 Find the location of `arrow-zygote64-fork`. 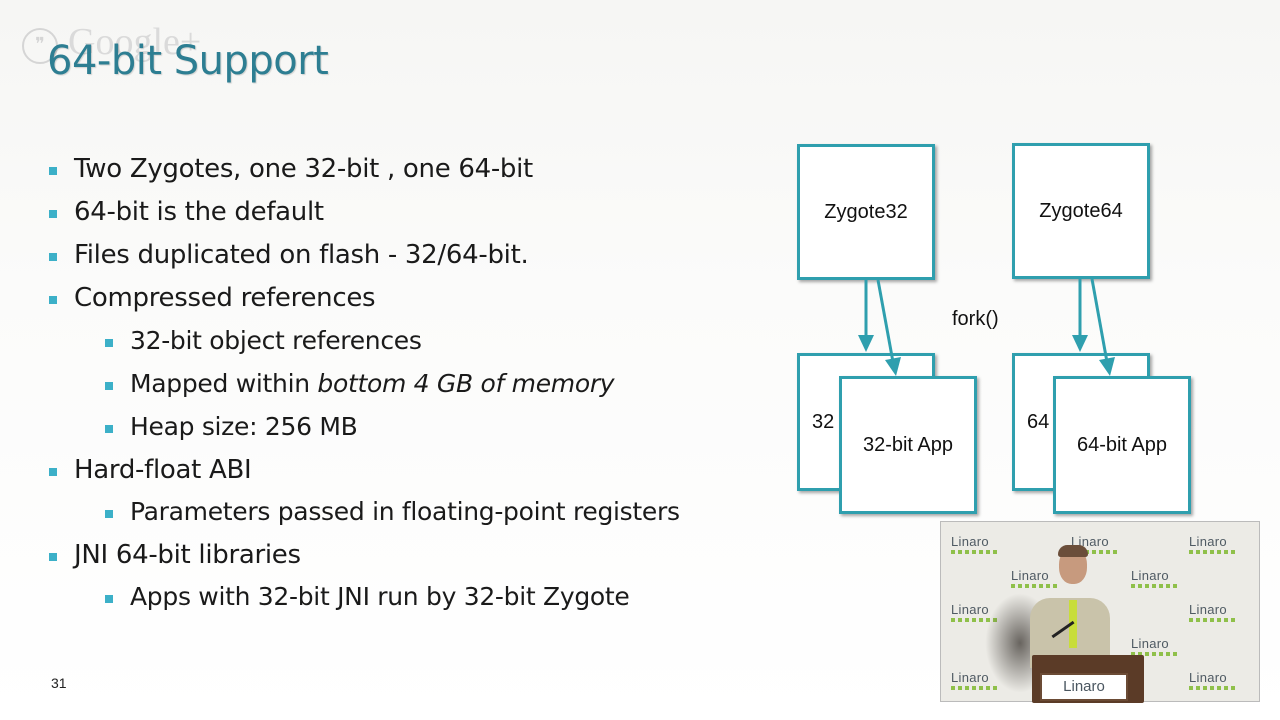

arrow-zygote64-fork is located at coordinates (1099, 320).